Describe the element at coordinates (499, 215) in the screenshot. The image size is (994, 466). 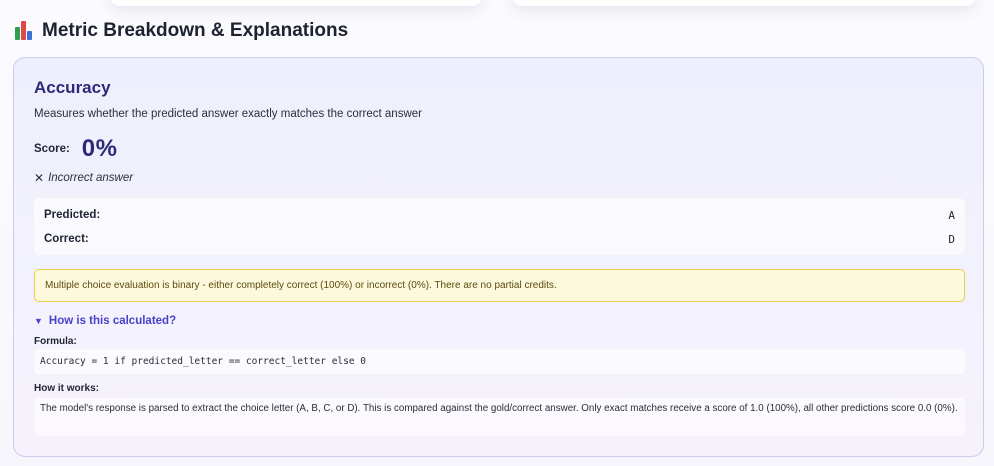
I see `predicted-row: Predicted: A` at that location.